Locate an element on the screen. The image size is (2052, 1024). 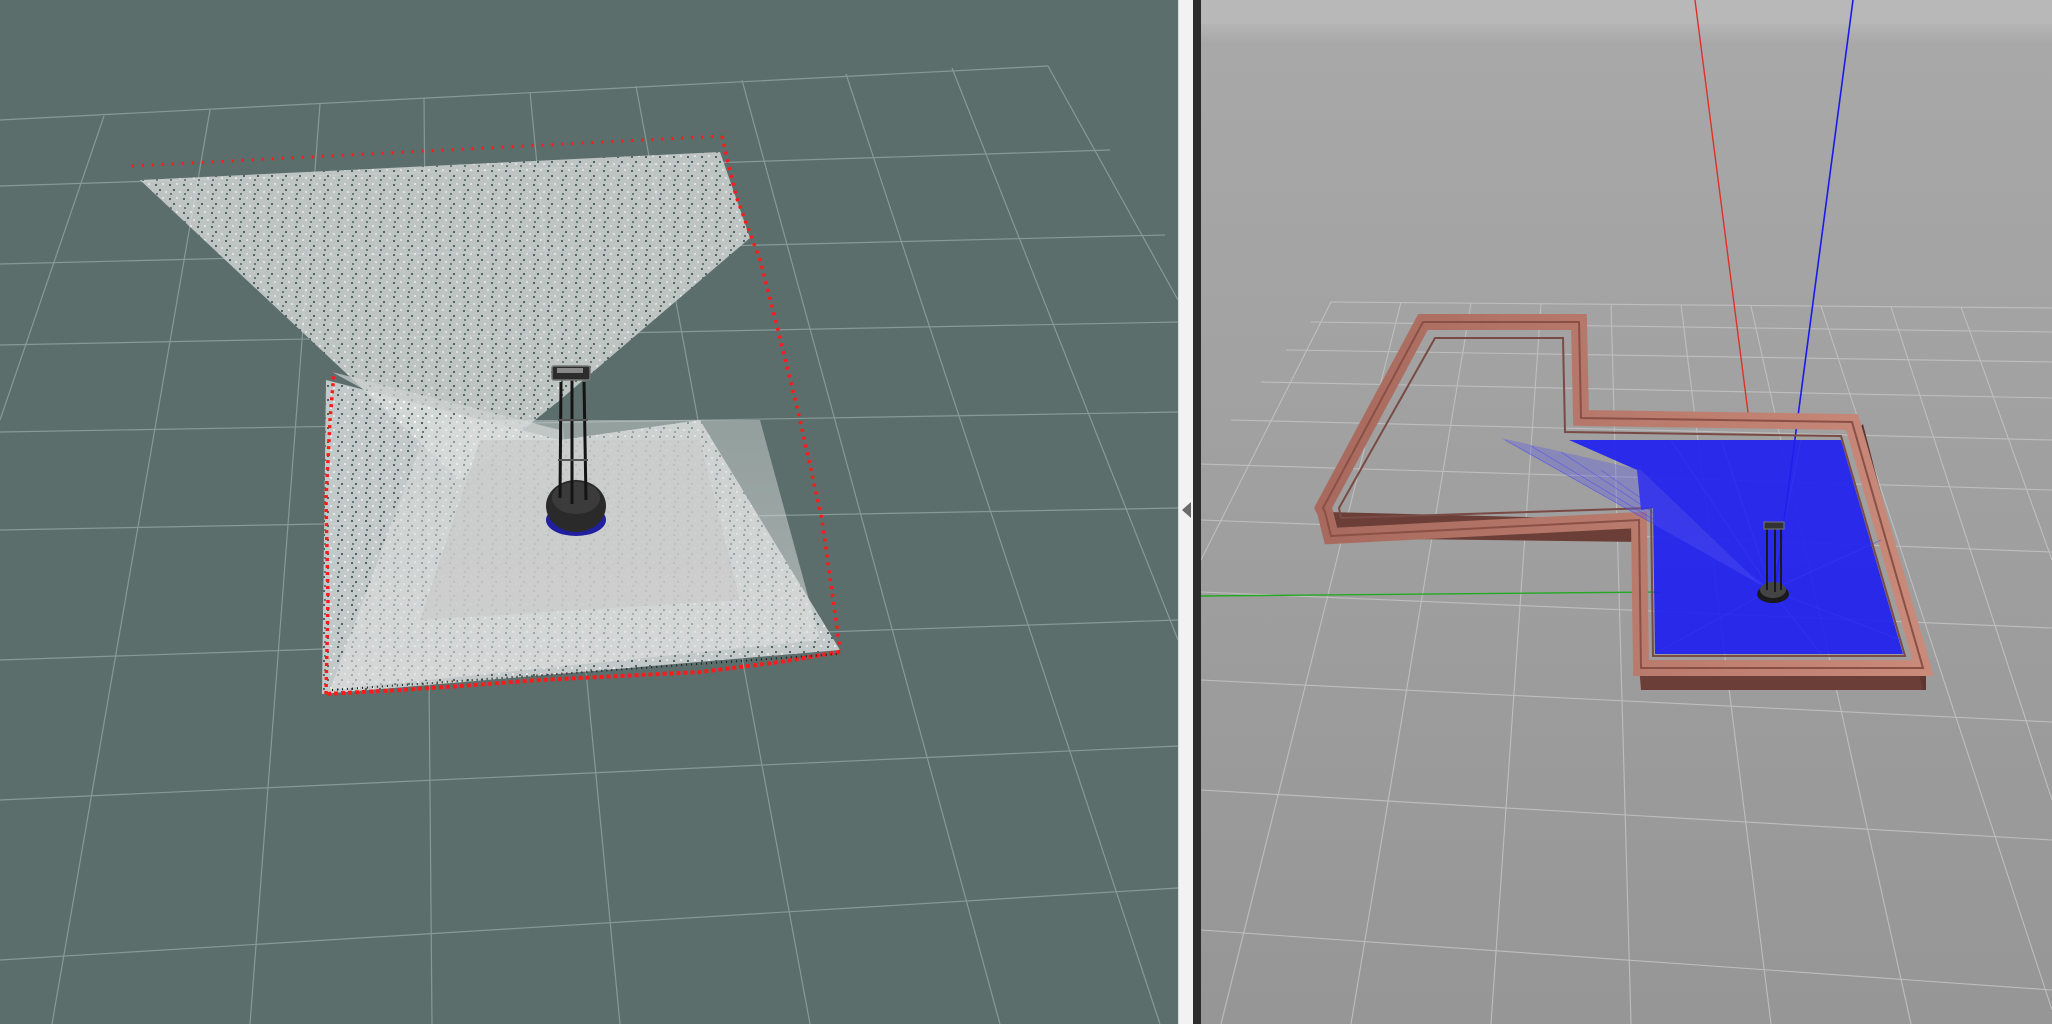
splitter-handle is located at coordinates (1197, 512).